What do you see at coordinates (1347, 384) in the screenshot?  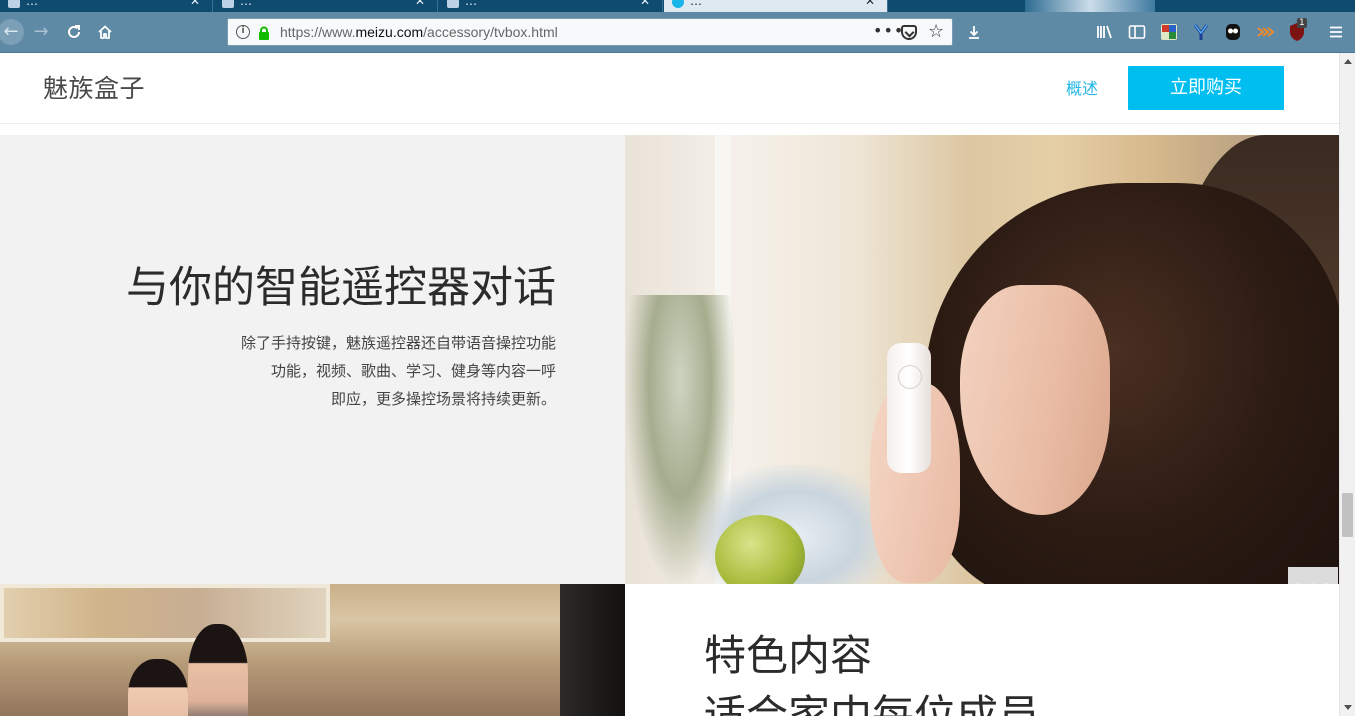 I see `page-scrollbar` at bounding box center [1347, 384].